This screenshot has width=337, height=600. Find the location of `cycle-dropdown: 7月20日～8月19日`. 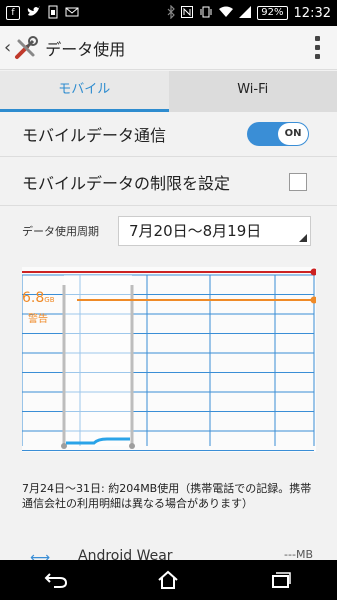

cycle-dropdown: 7月20日～8月19日 is located at coordinates (214, 231).